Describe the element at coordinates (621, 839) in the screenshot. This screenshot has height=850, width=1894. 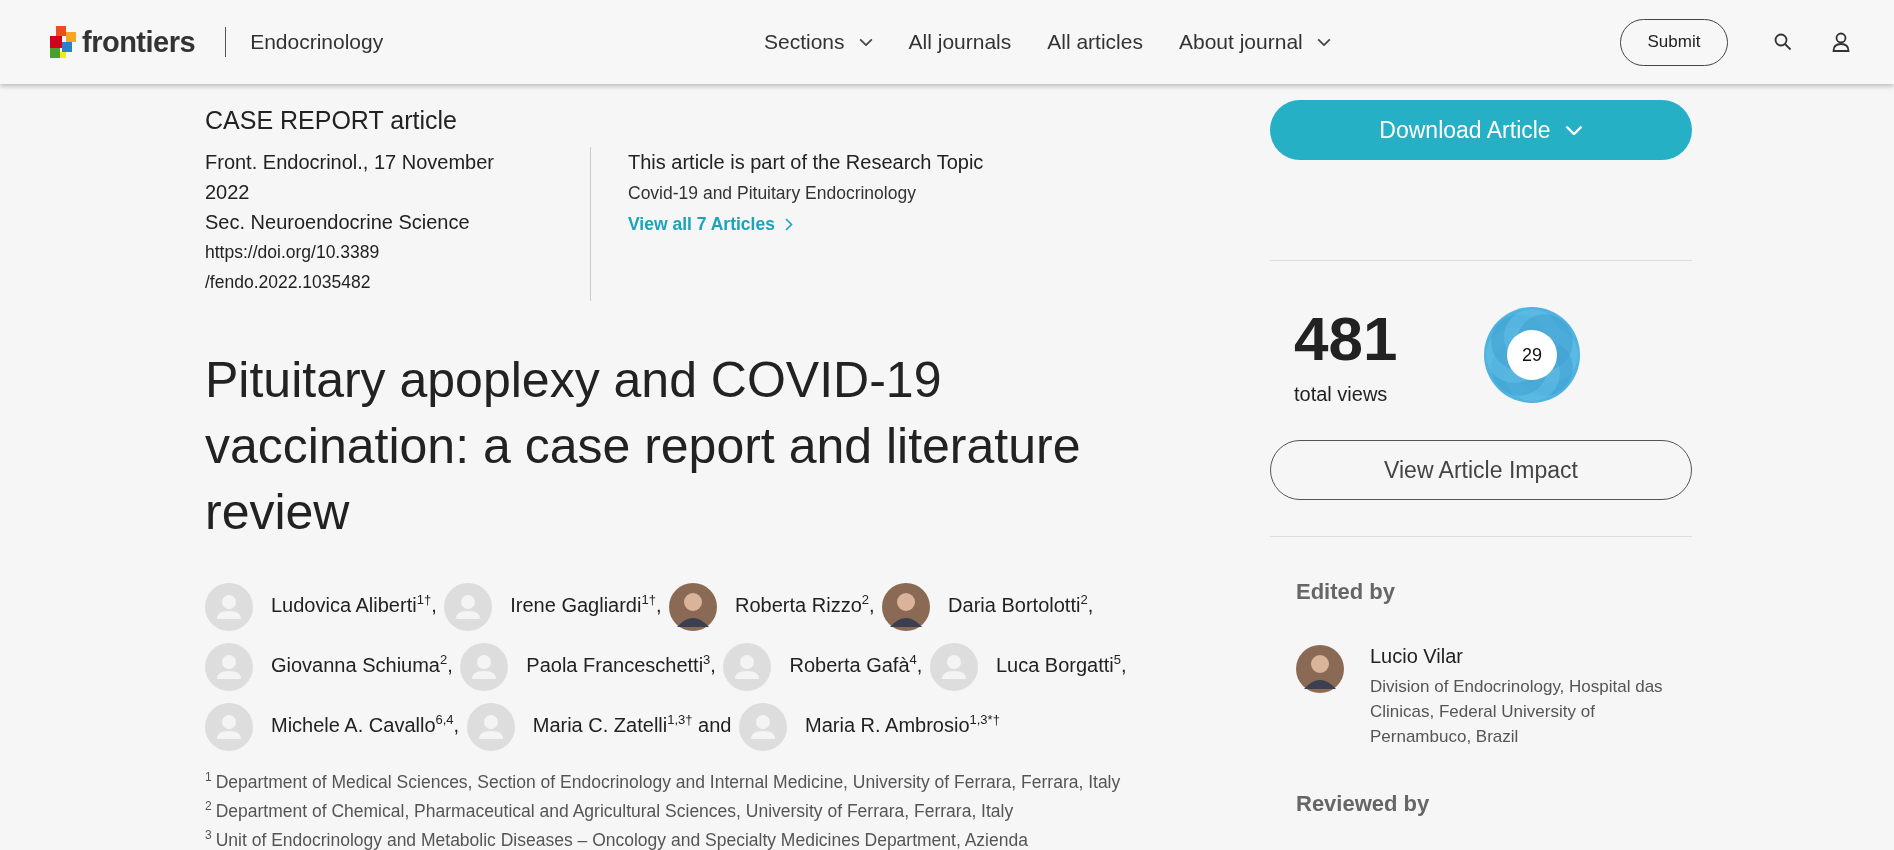
I see `affiliation-text: Unit of Endocrinology and Metabolic Diseases – Oncology and Specialty Medicines Department, Azienda` at that location.